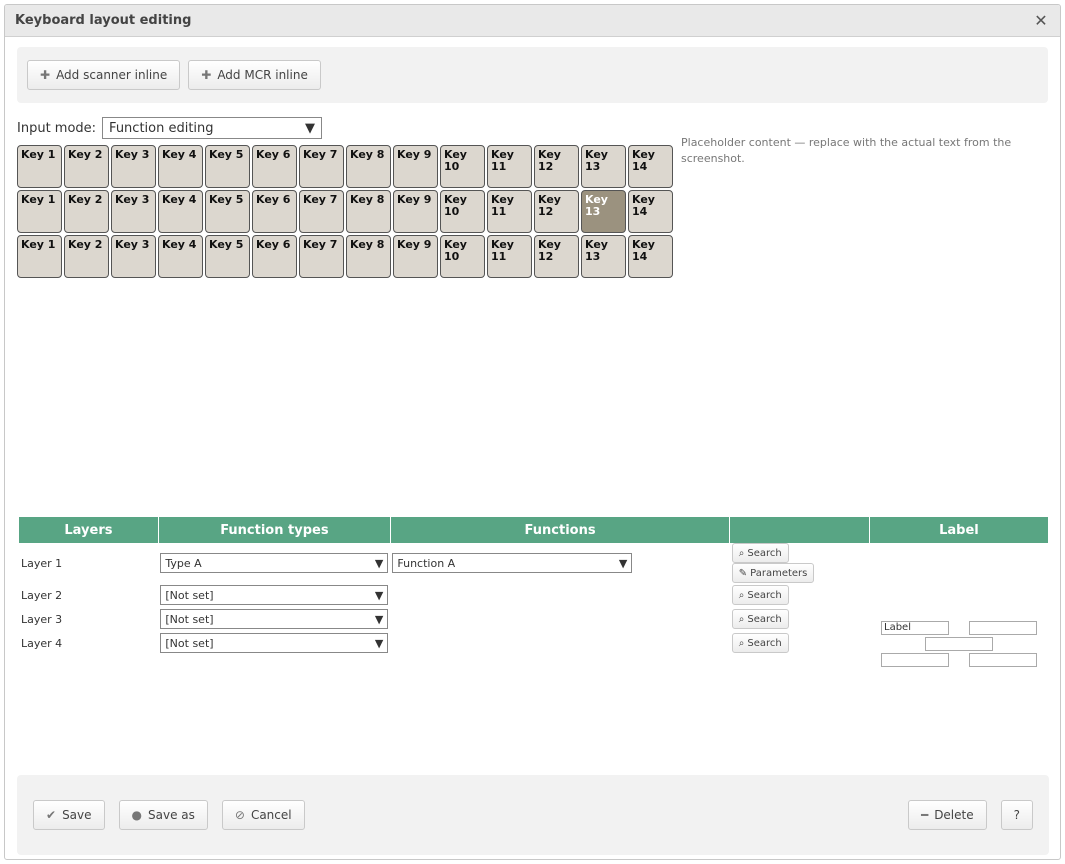 The height and width of the screenshot is (864, 1065). What do you see at coordinates (915, 660) in the screenshot?
I see `label-field-bottom-left` at bounding box center [915, 660].